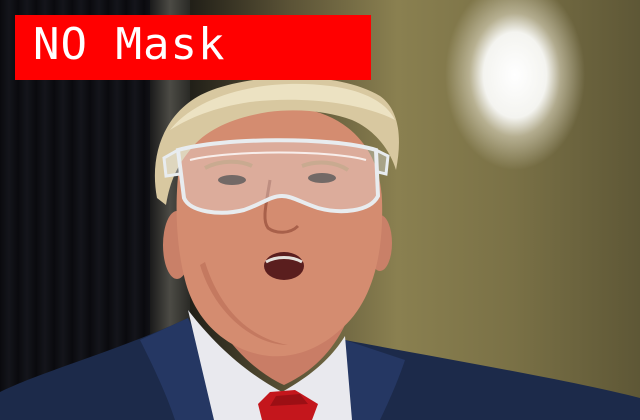 The height and width of the screenshot is (420, 640). I want to click on detection-label-box: NO Mask, so click(193, 47).